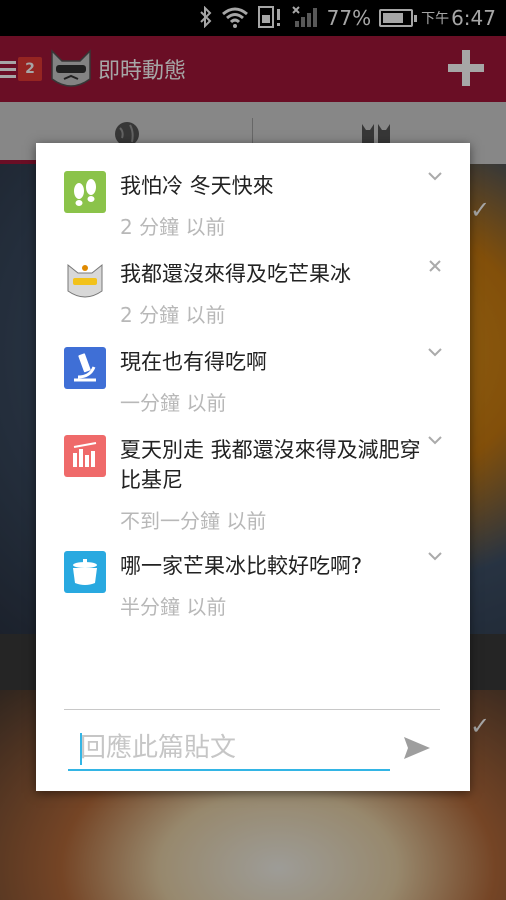 This screenshot has width=506, height=900. I want to click on reply-input, so click(229, 749).